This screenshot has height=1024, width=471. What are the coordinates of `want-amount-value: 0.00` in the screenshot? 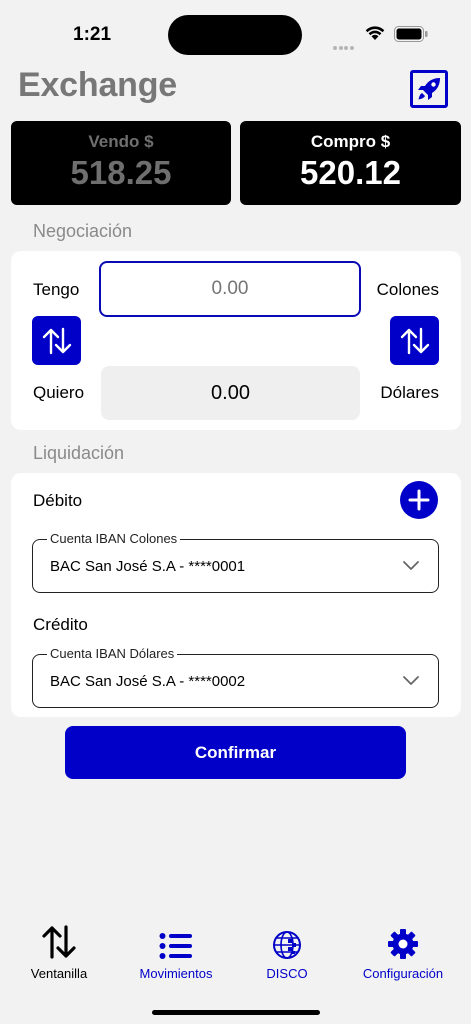 It's located at (230, 393).